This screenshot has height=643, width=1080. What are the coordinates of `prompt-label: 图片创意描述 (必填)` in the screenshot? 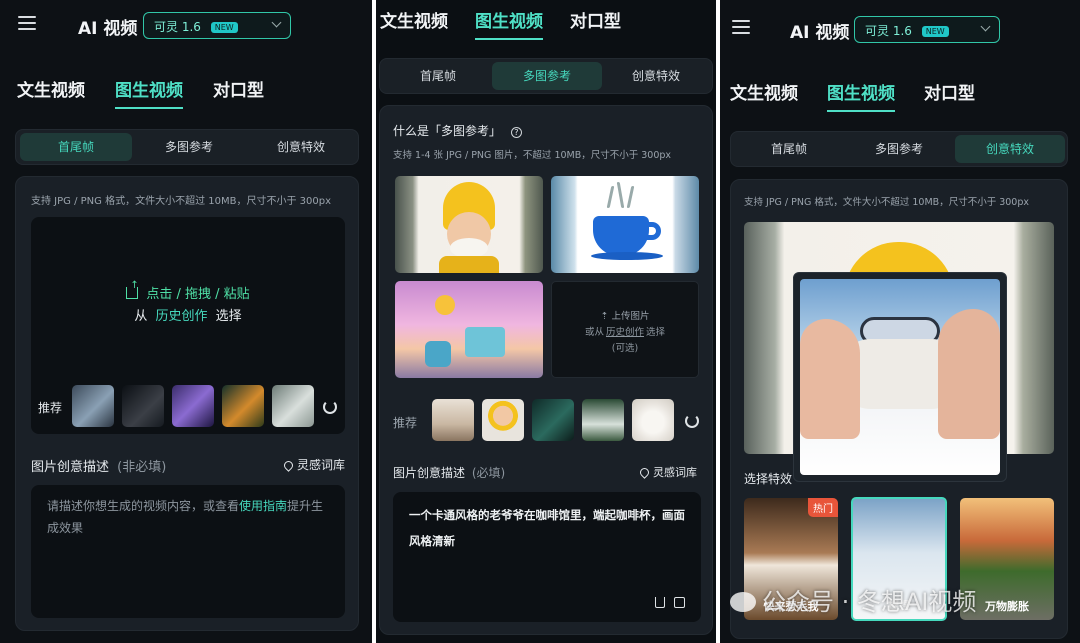 It's located at (449, 472).